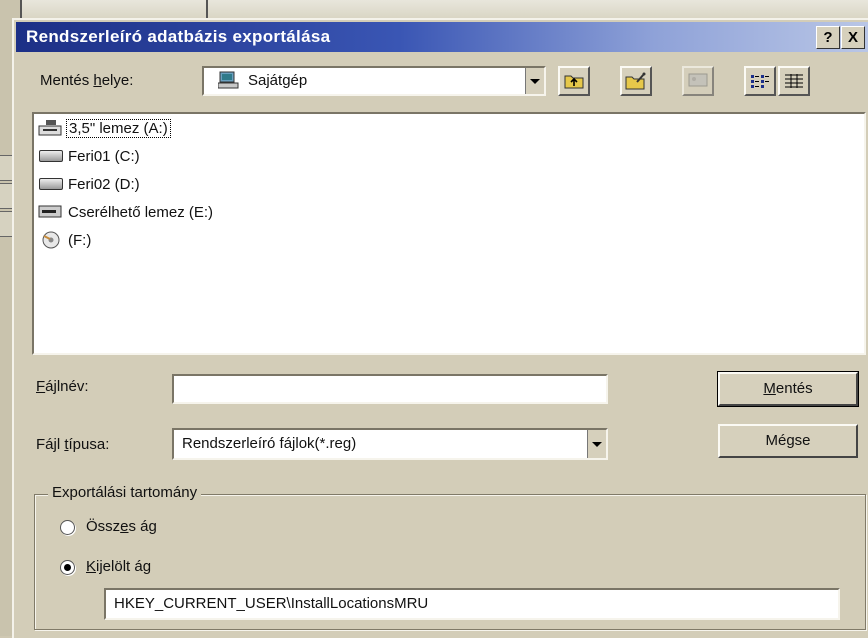 This screenshot has height=638, width=868. I want to click on background-window-strip, so click(434, 10).